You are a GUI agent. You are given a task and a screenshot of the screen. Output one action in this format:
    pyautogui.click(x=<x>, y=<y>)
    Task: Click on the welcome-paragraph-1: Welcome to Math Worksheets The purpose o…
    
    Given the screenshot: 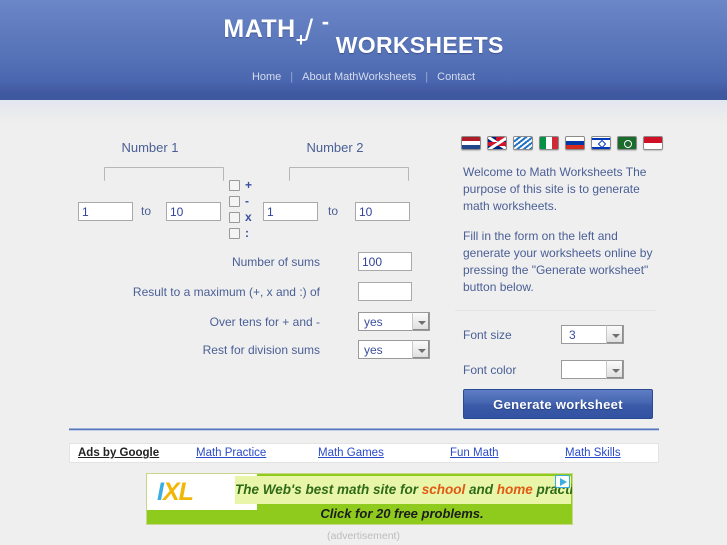 What is the action you would take?
    pyautogui.click(x=555, y=189)
    